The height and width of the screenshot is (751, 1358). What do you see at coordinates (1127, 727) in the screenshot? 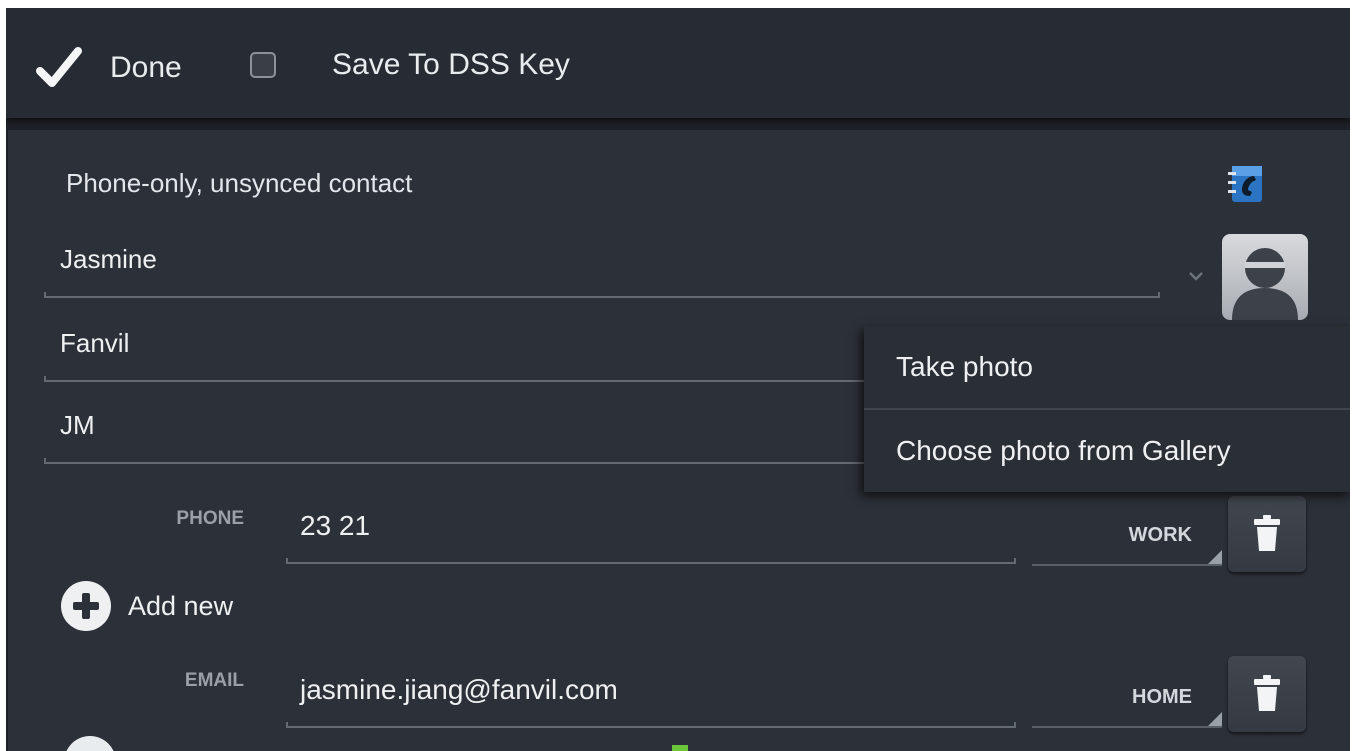
I see `email-type-underline` at bounding box center [1127, 727].